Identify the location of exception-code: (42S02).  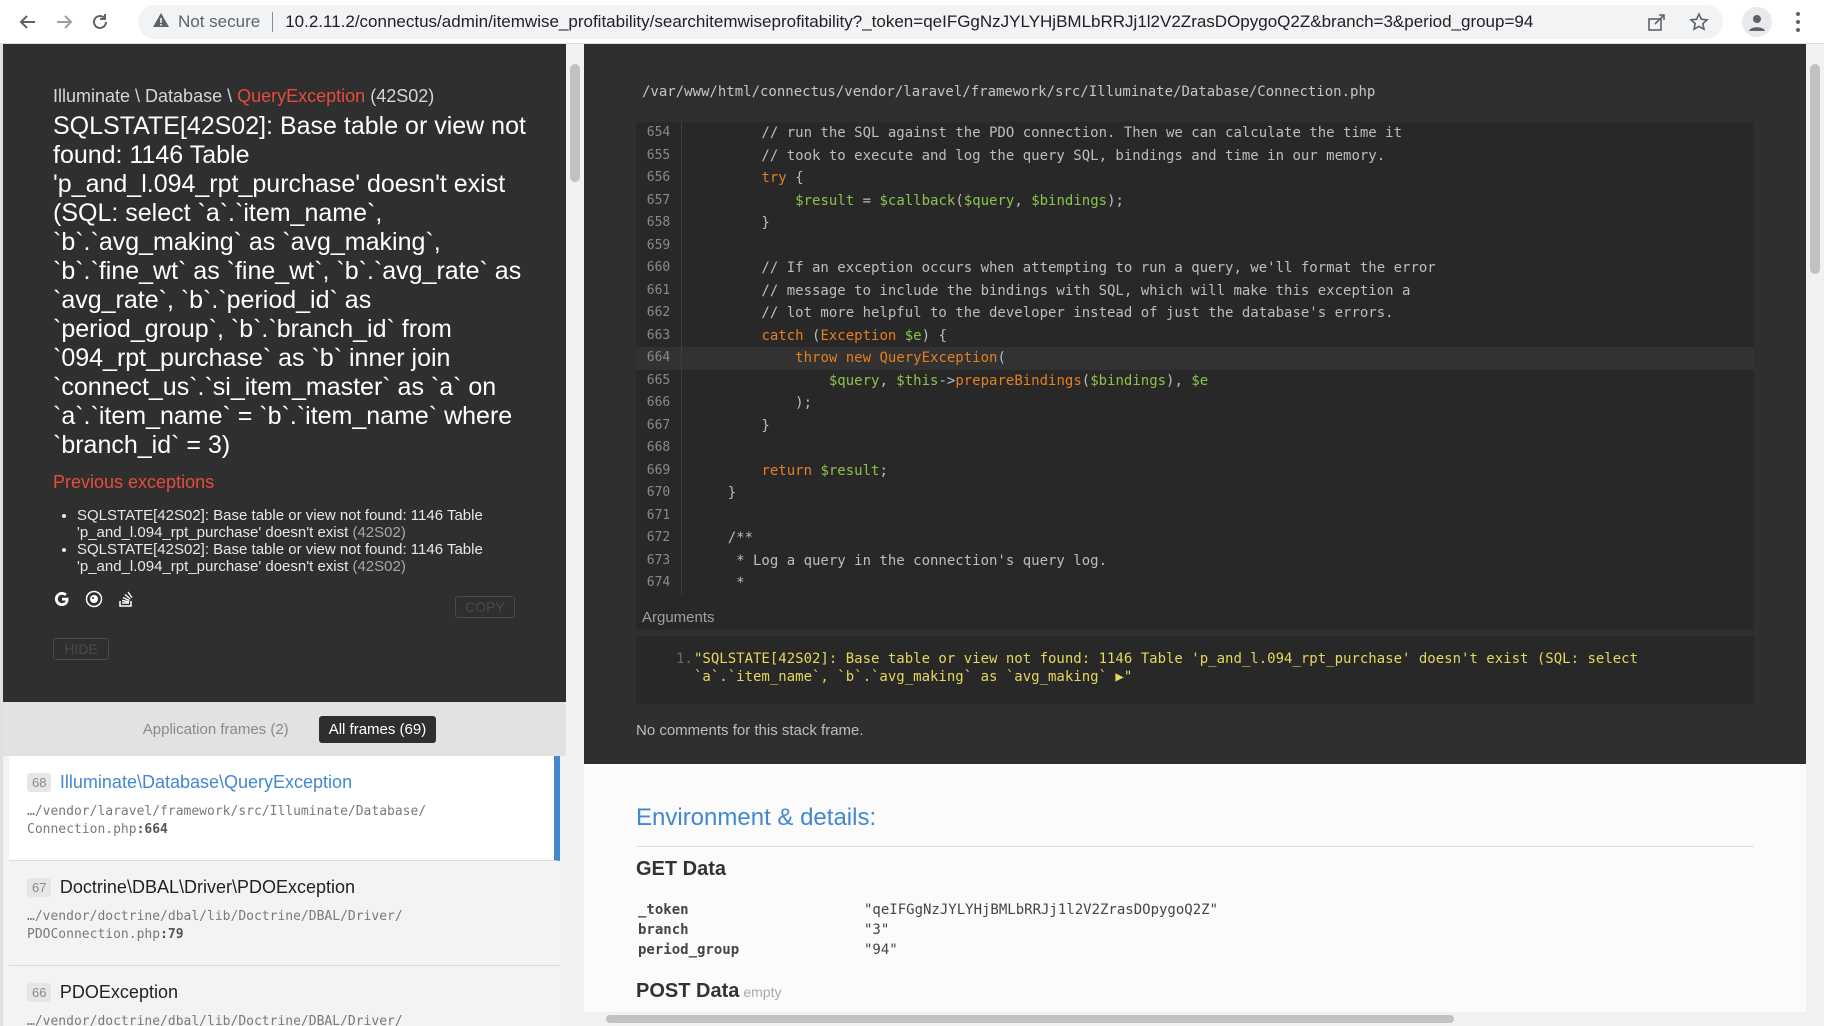
(402, 96).